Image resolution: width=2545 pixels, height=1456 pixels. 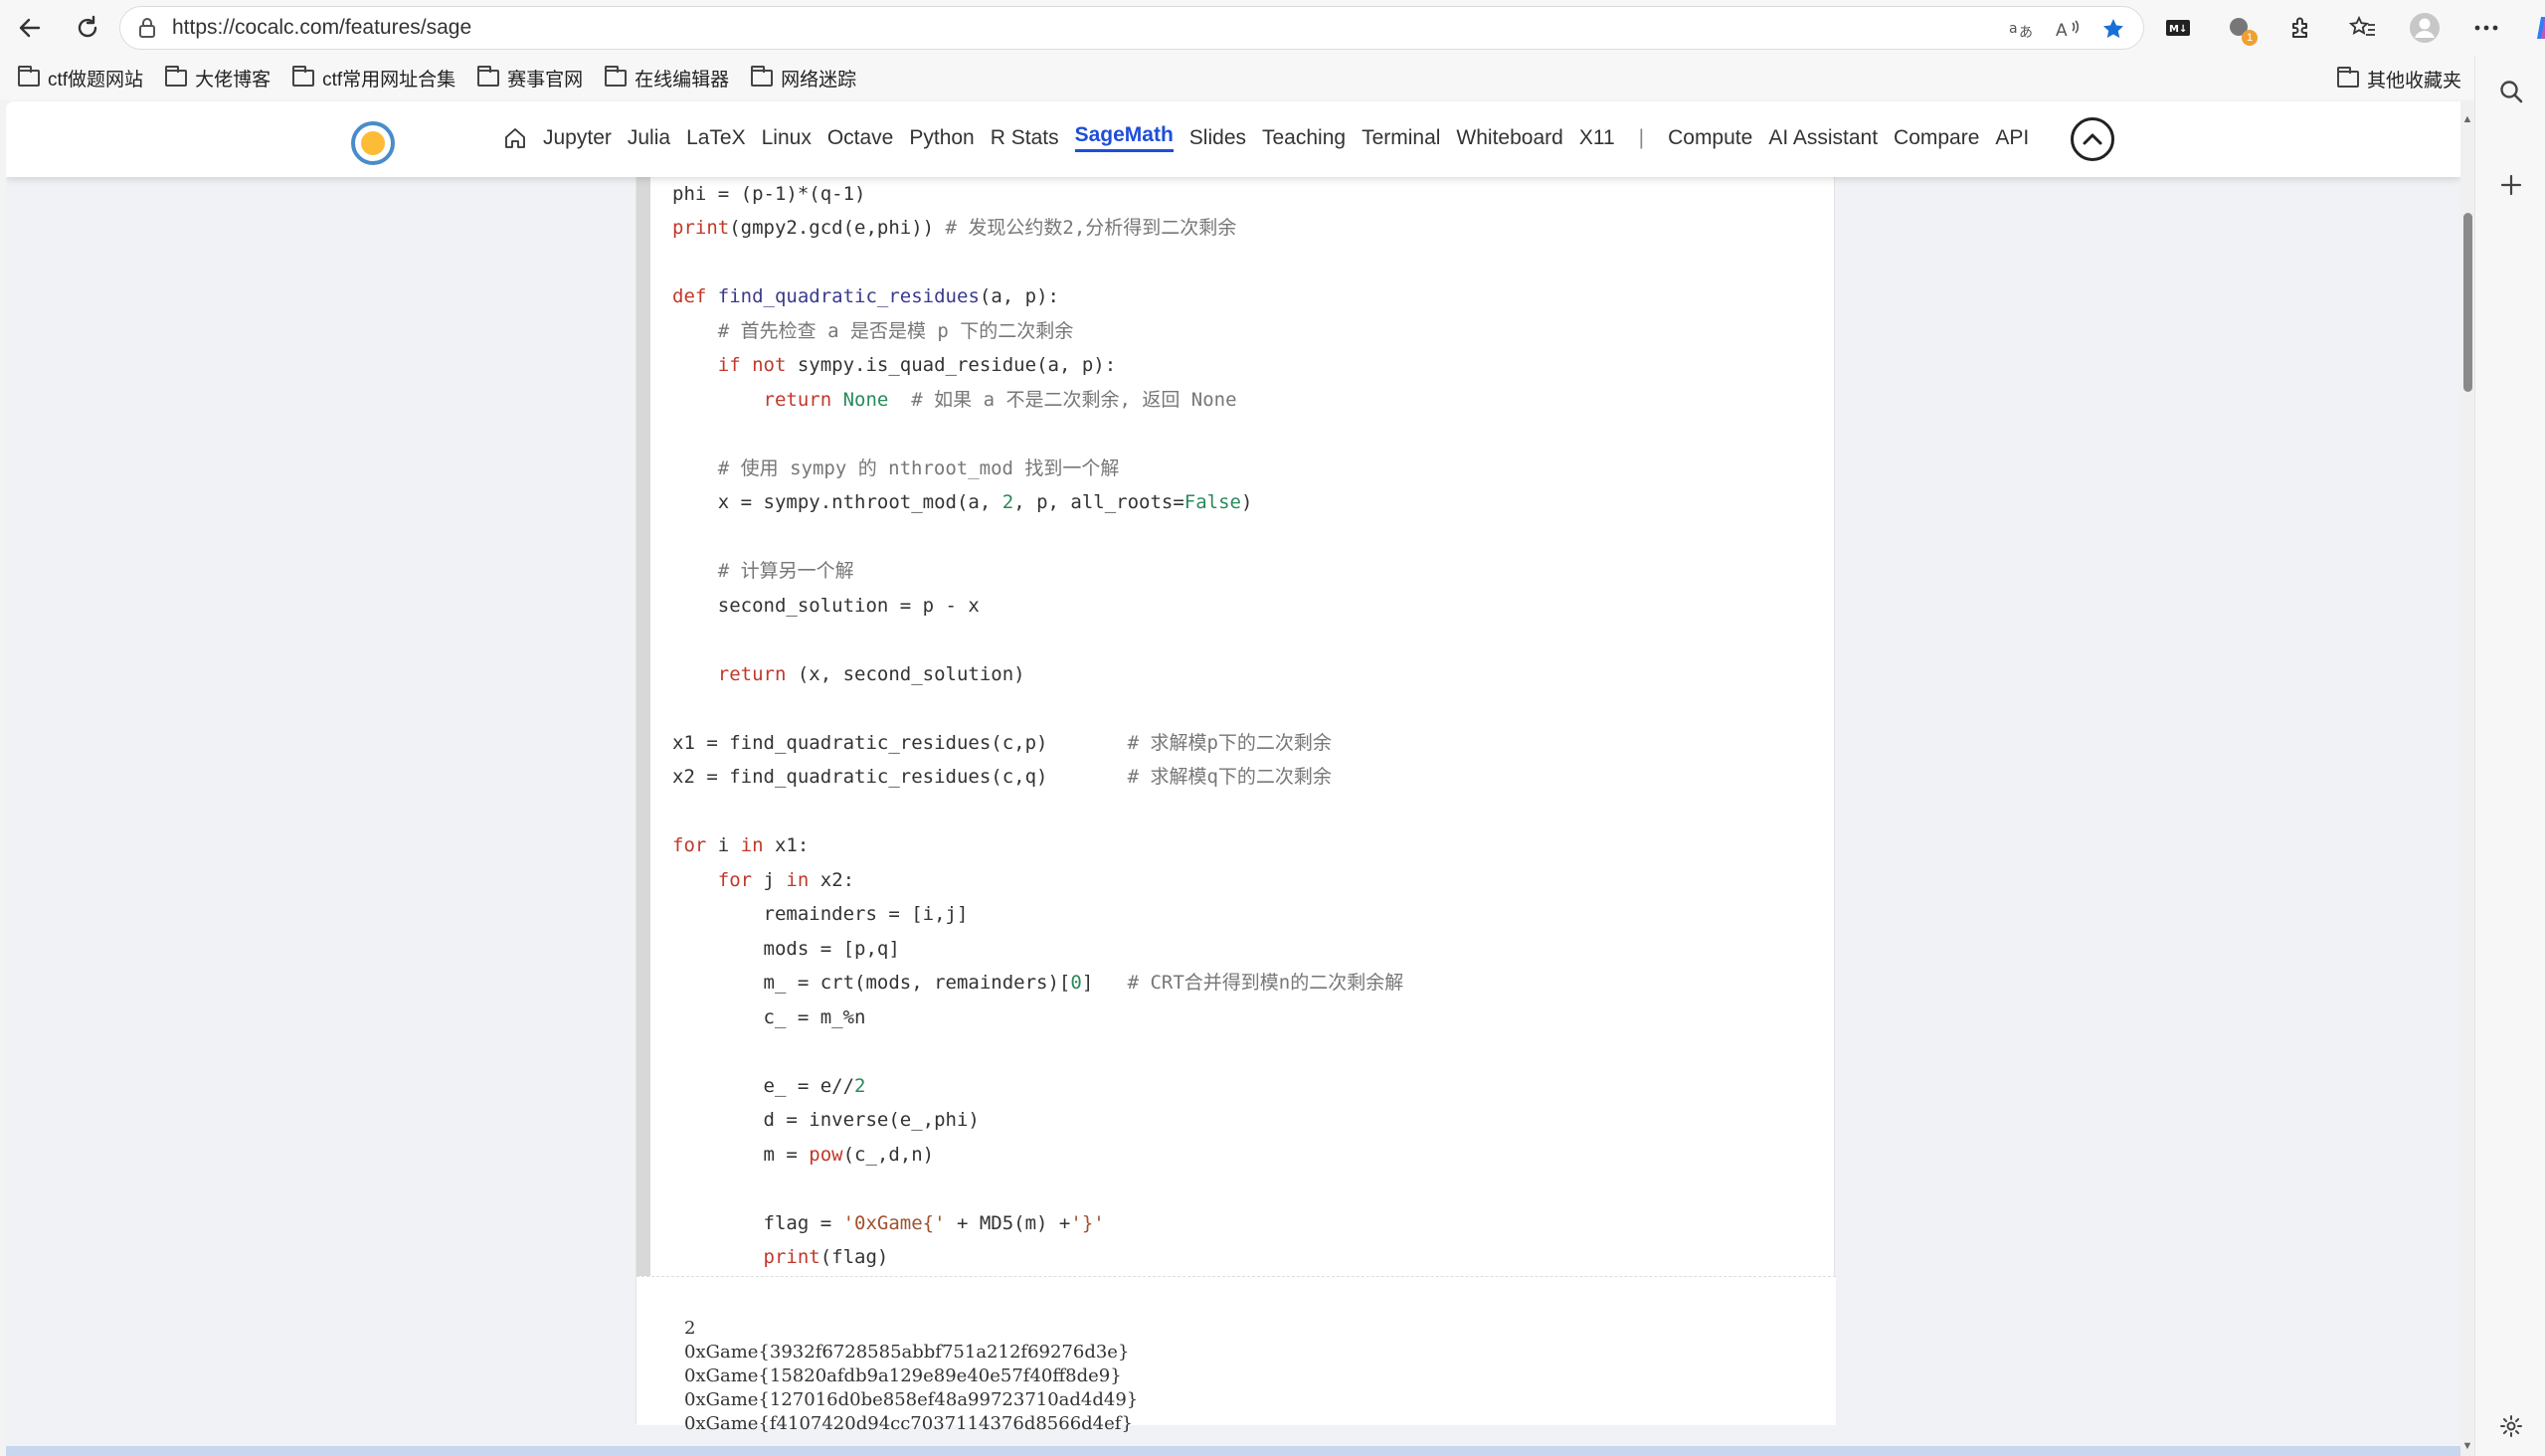 I want to click on nav-compute: Compute, so click(x=1710, y=138).